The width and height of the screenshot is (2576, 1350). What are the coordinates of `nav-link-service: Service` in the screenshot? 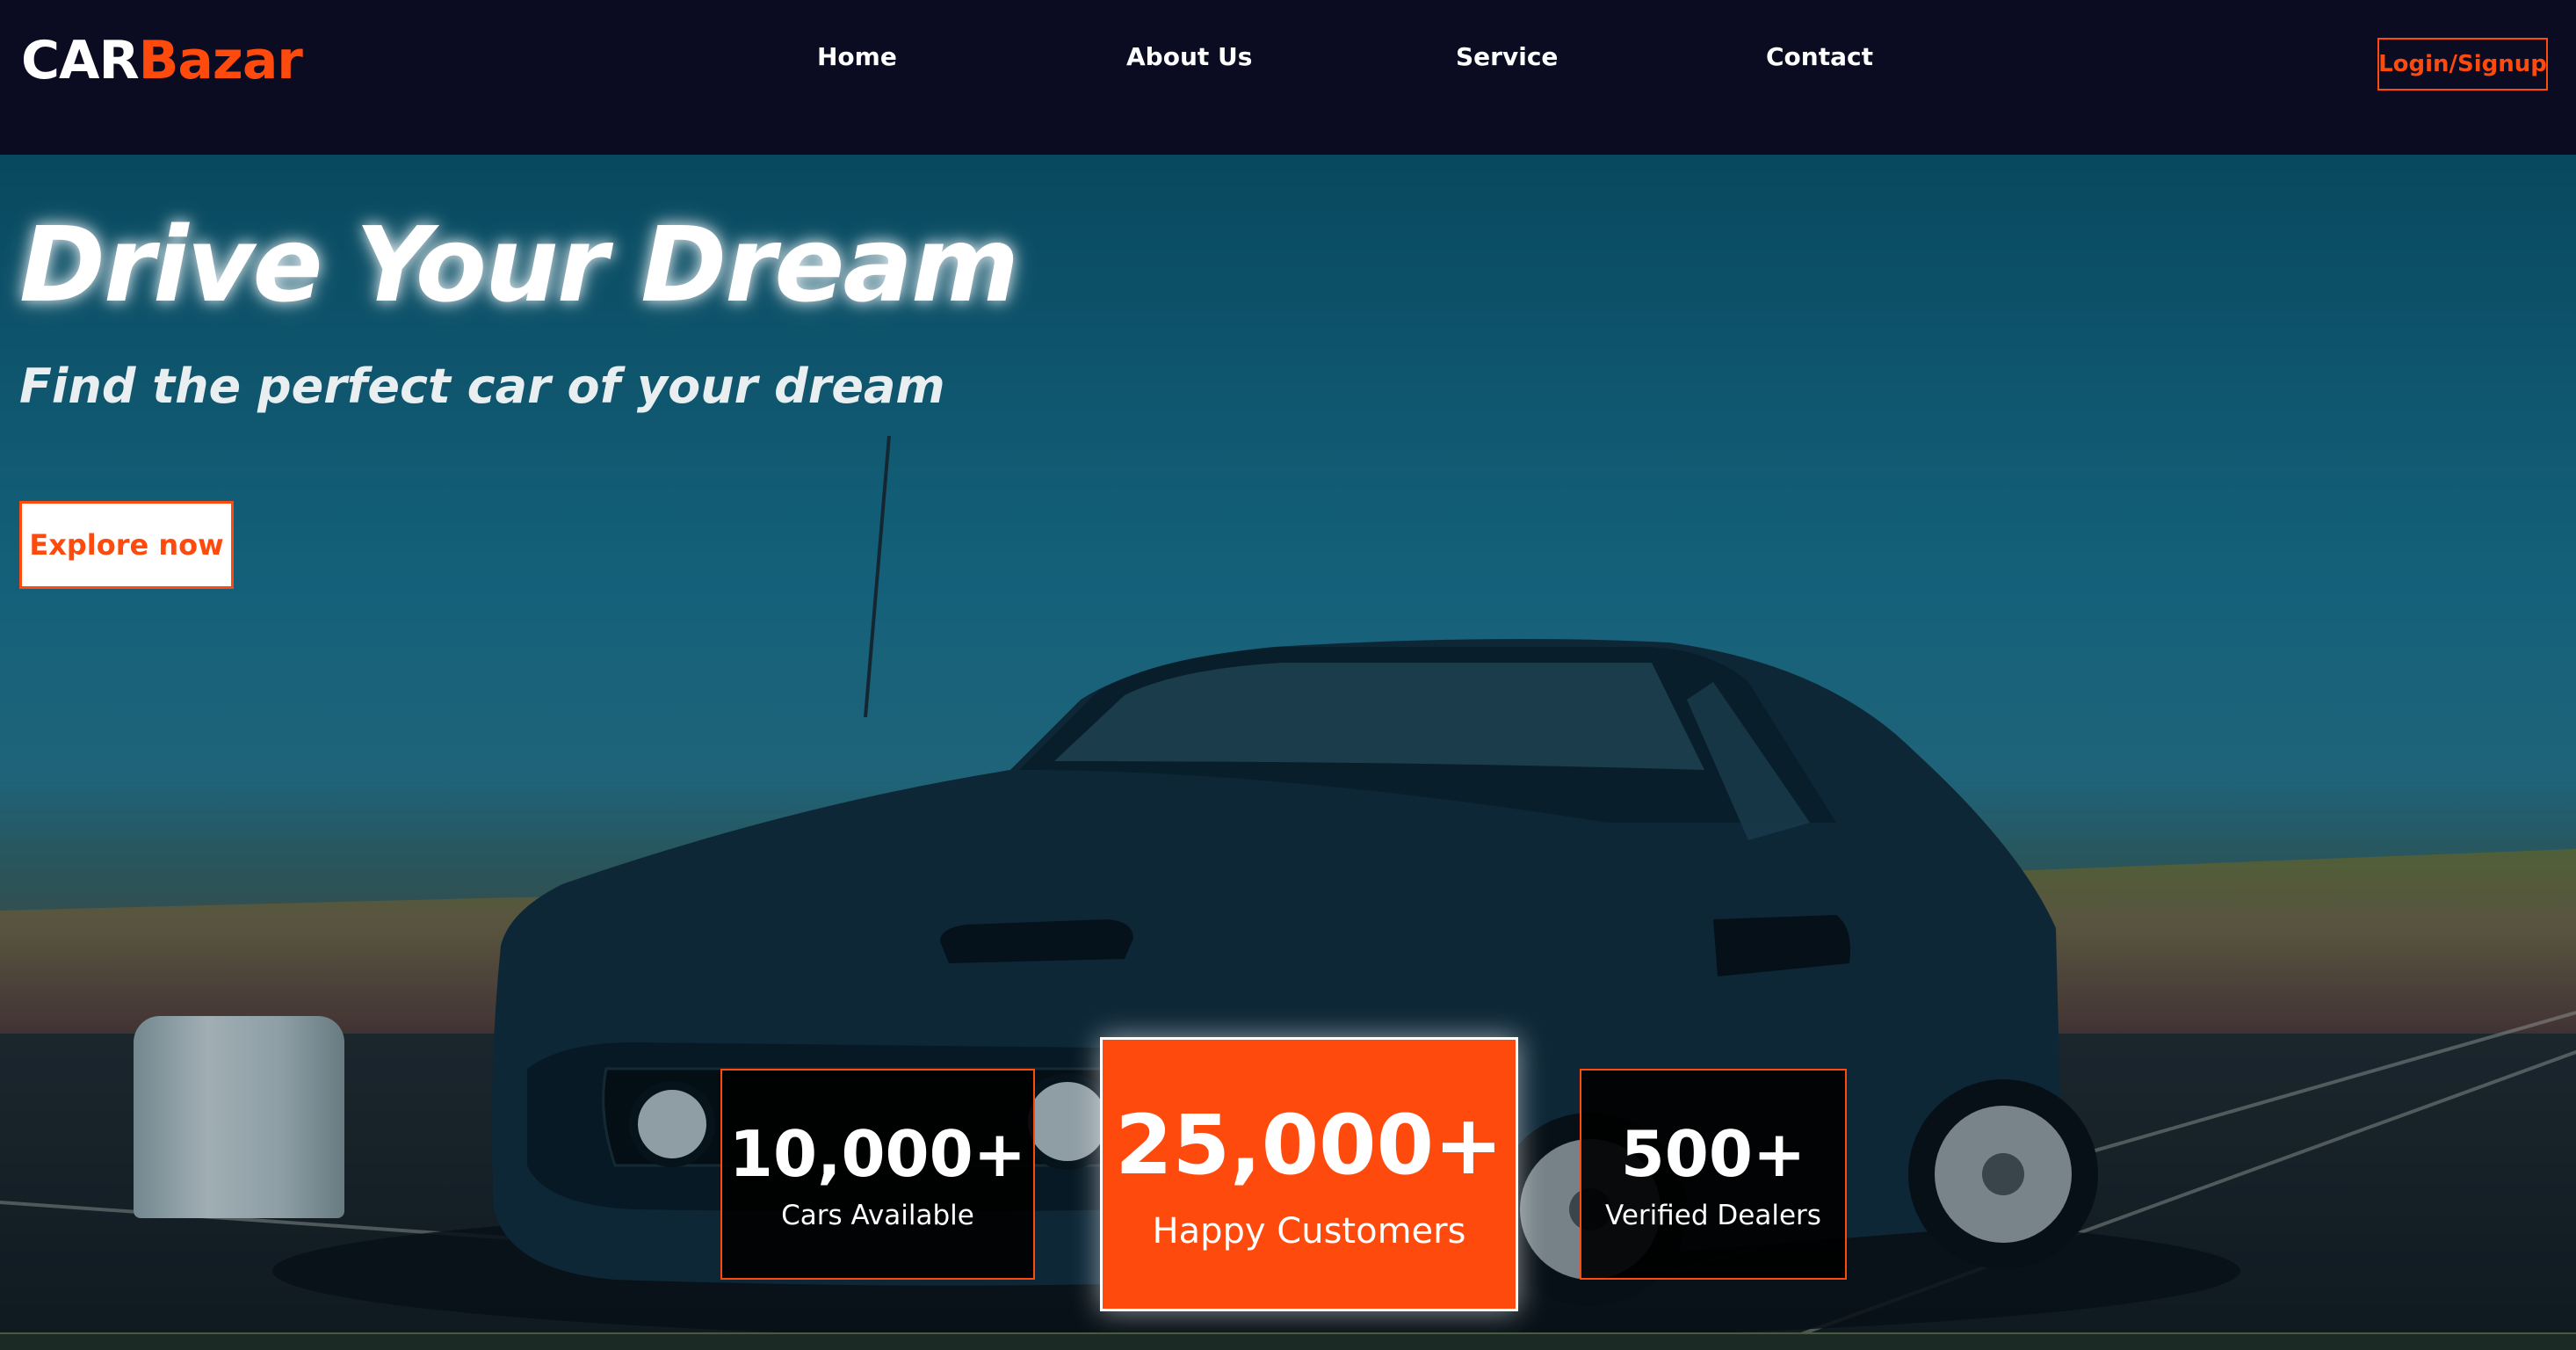 It's located at (1507, 56).